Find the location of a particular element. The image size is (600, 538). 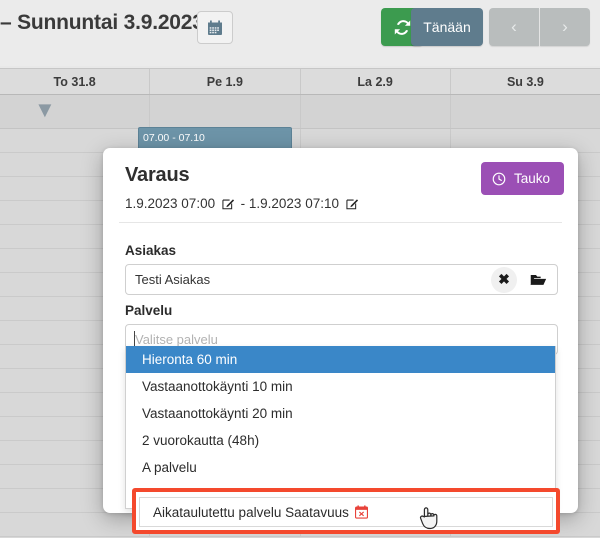

chevron-down-icon: ▼ is located at coordinates (45, 110).